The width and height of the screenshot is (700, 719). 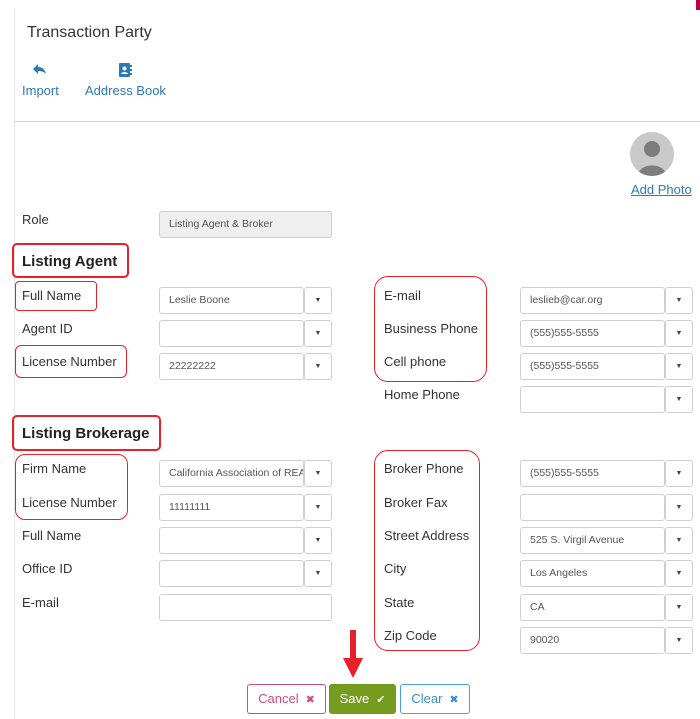 I want to click on agent-id-input, so click(x=231, y=333).